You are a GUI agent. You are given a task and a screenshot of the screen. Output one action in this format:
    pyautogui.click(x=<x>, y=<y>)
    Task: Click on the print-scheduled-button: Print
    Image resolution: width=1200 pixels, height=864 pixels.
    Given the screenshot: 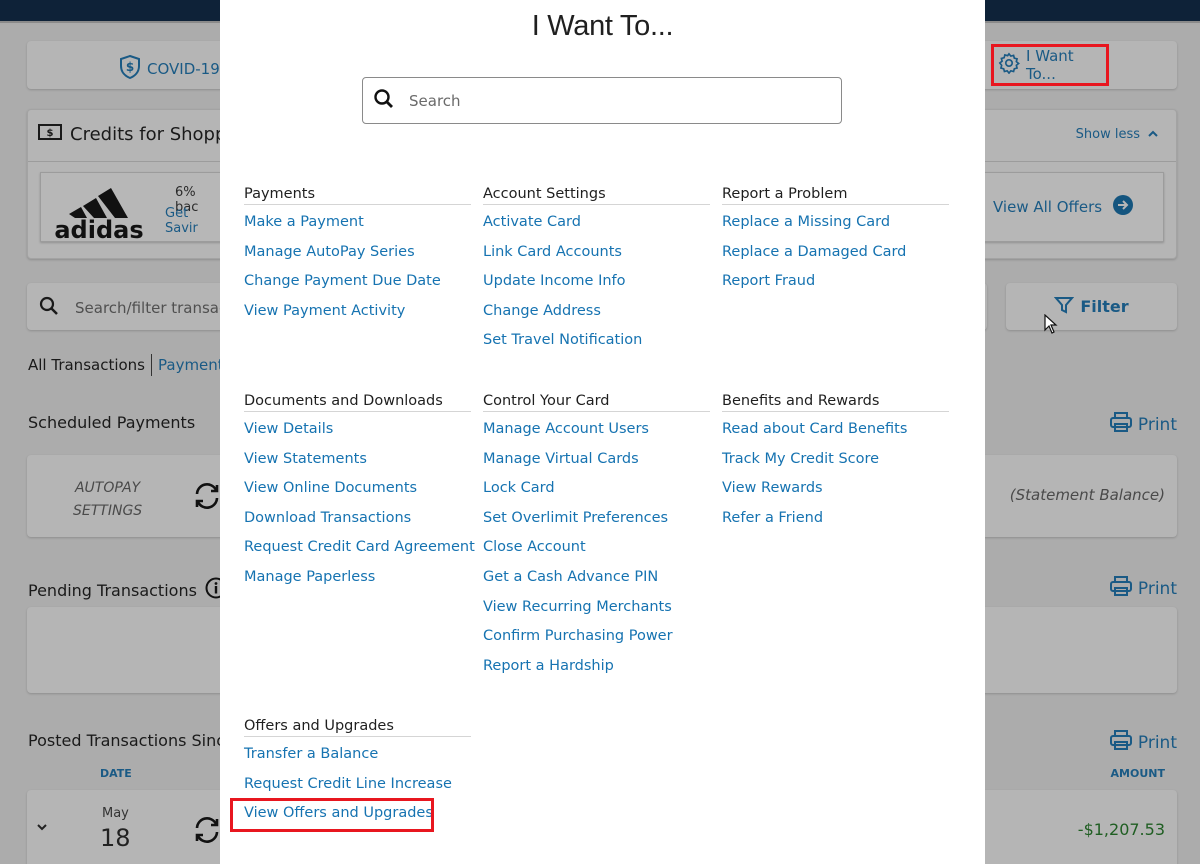 What is the action you would take?
    pyautogui.click(x=1143, y=424)
    